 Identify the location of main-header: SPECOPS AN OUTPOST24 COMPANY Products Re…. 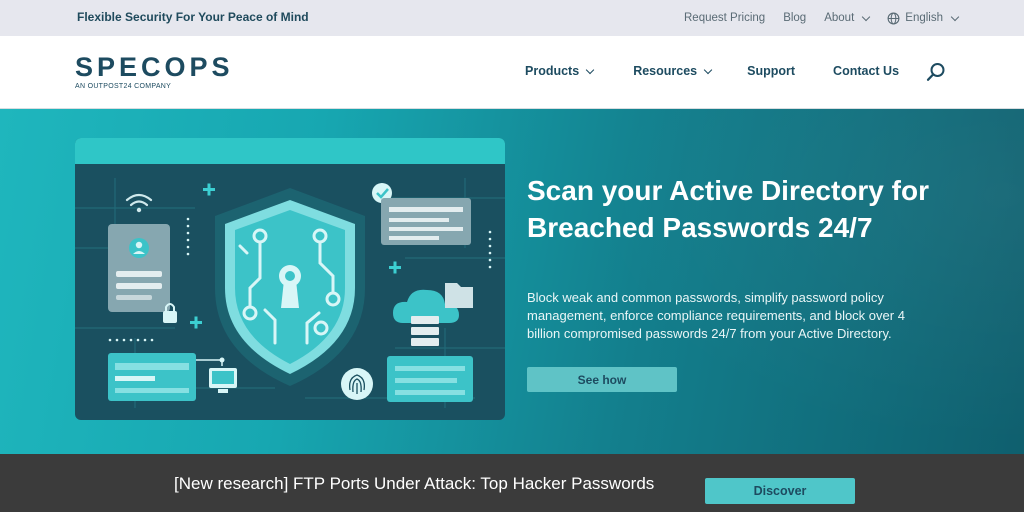
(512, 72).